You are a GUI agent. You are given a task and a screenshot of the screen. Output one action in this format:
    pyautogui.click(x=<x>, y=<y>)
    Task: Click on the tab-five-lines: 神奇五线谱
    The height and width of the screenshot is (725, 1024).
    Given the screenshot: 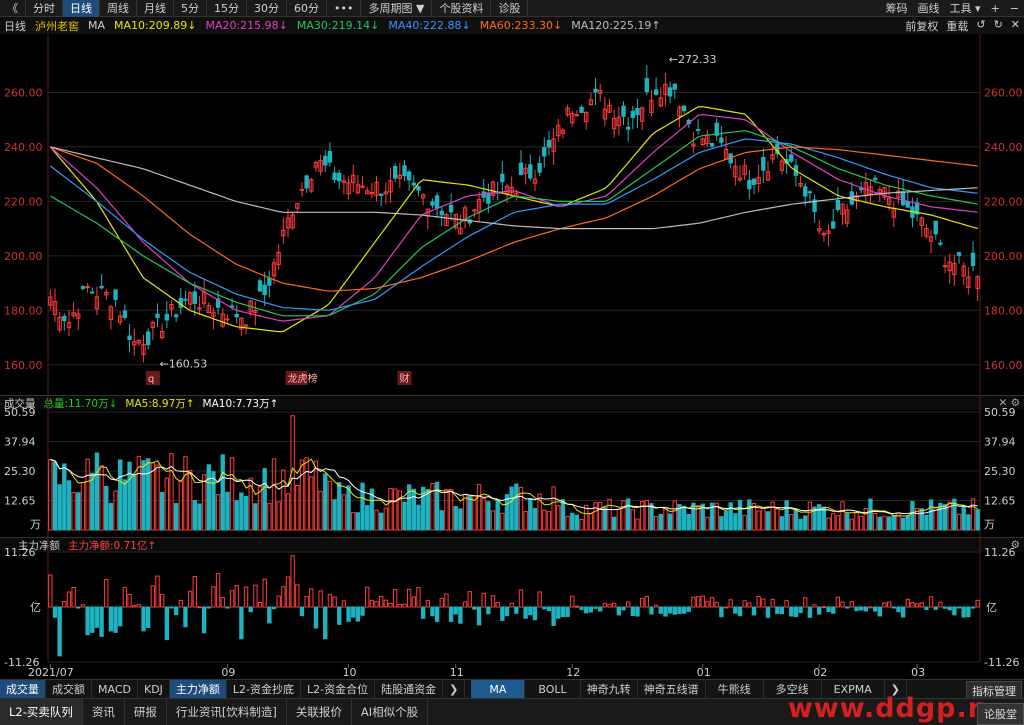 What is the action you would take?
    pyautogui.click(x=672, y=689)
    